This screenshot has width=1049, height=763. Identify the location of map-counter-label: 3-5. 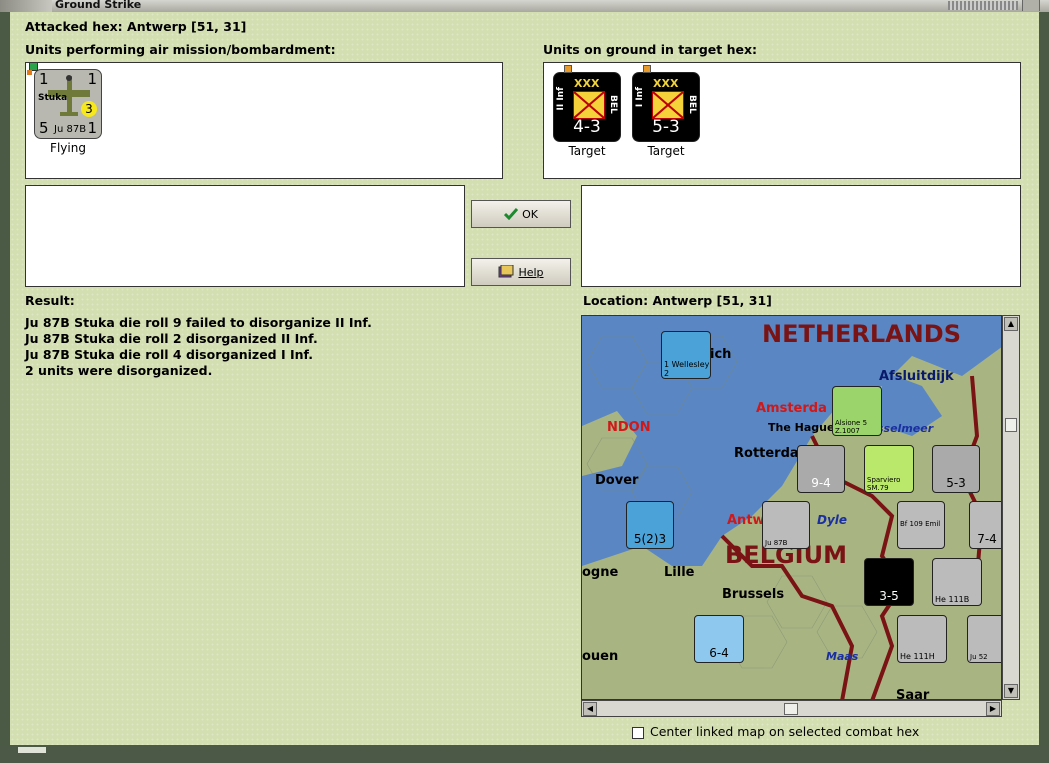
(889, 596).